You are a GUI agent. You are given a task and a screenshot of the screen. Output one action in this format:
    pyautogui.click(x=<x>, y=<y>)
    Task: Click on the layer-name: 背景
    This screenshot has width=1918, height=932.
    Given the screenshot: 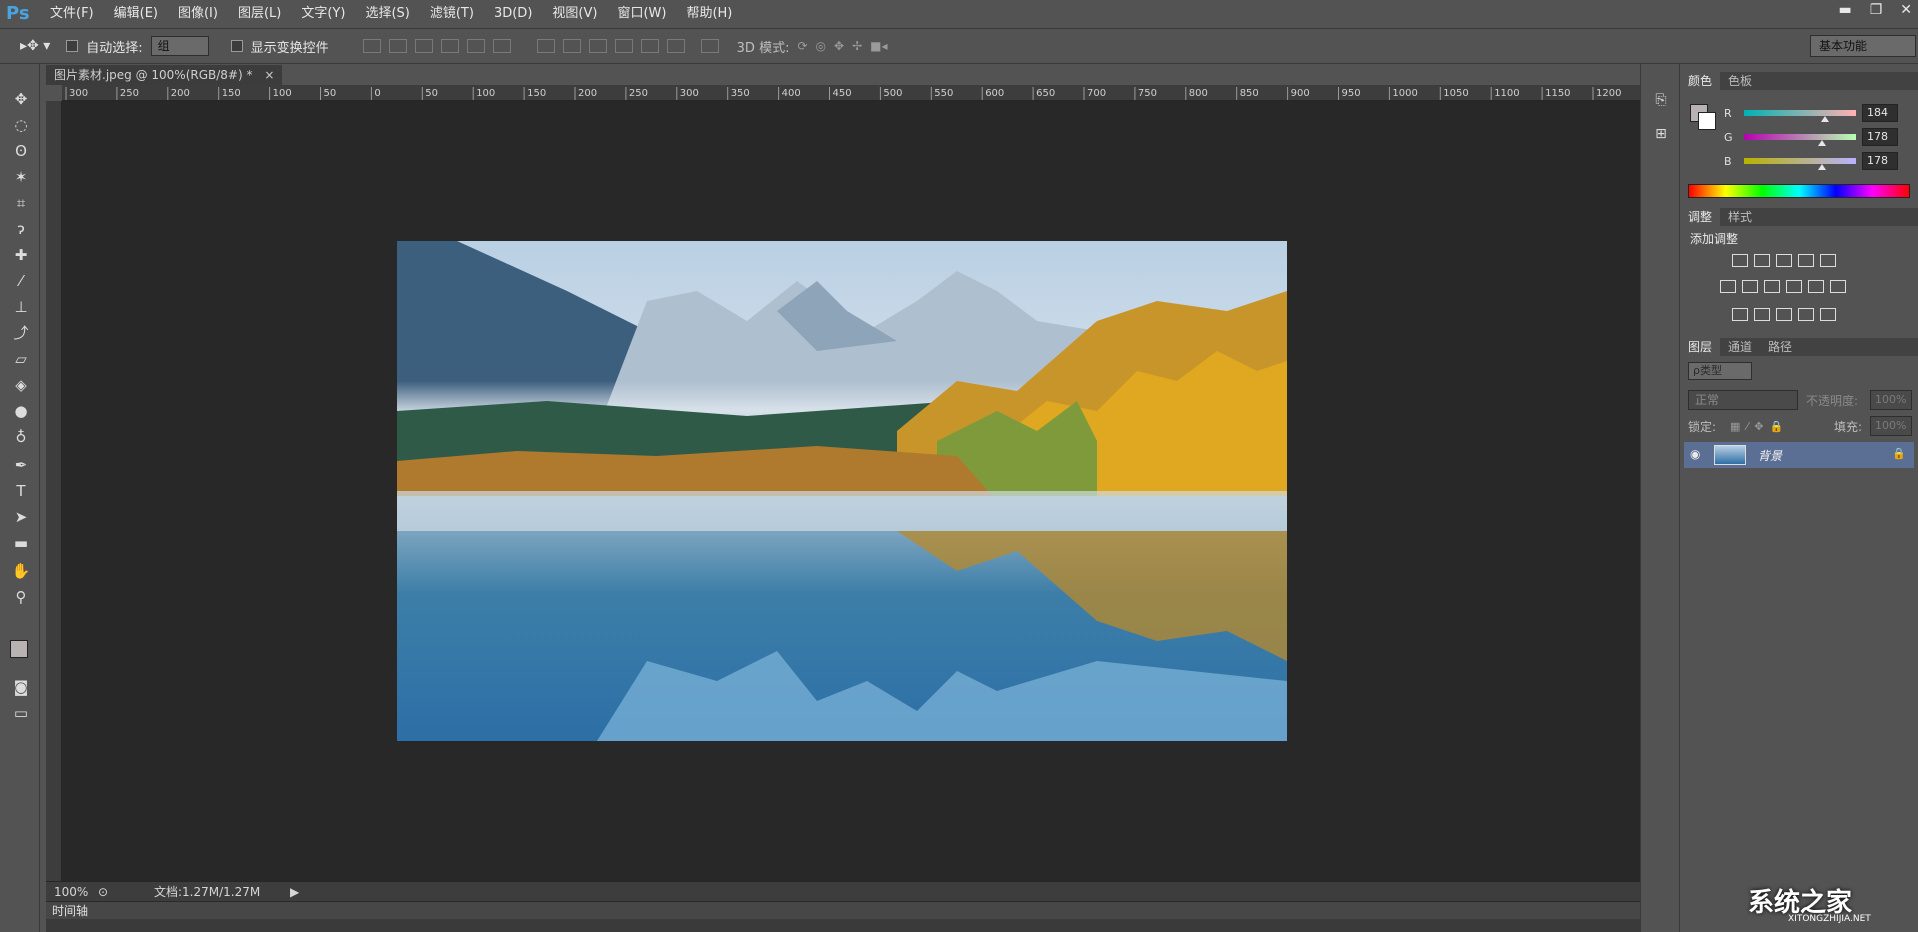 What is the action you would take?
    pyautogui.click(x=1770, y=455)
    